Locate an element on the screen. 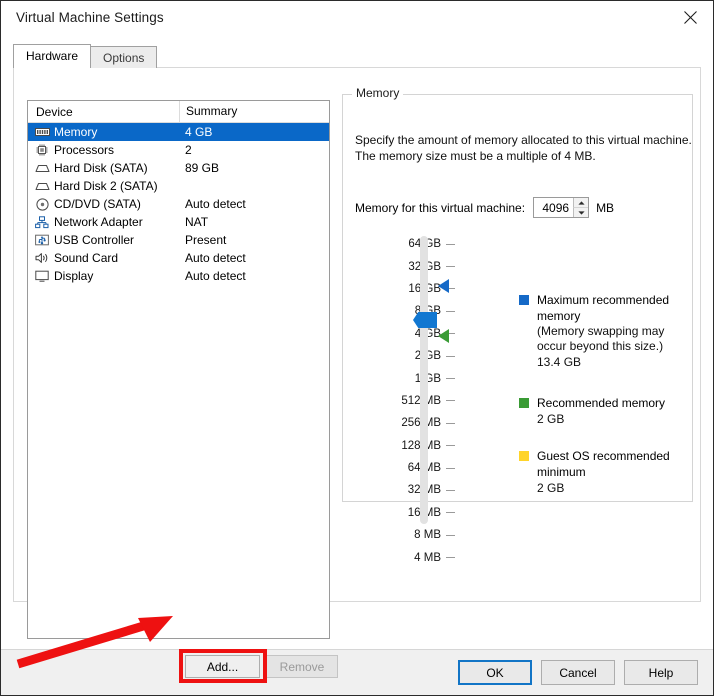 Image resolution: width=714 pixels, height=696 pixels. usb-icon is located at coordinates (42, 240).